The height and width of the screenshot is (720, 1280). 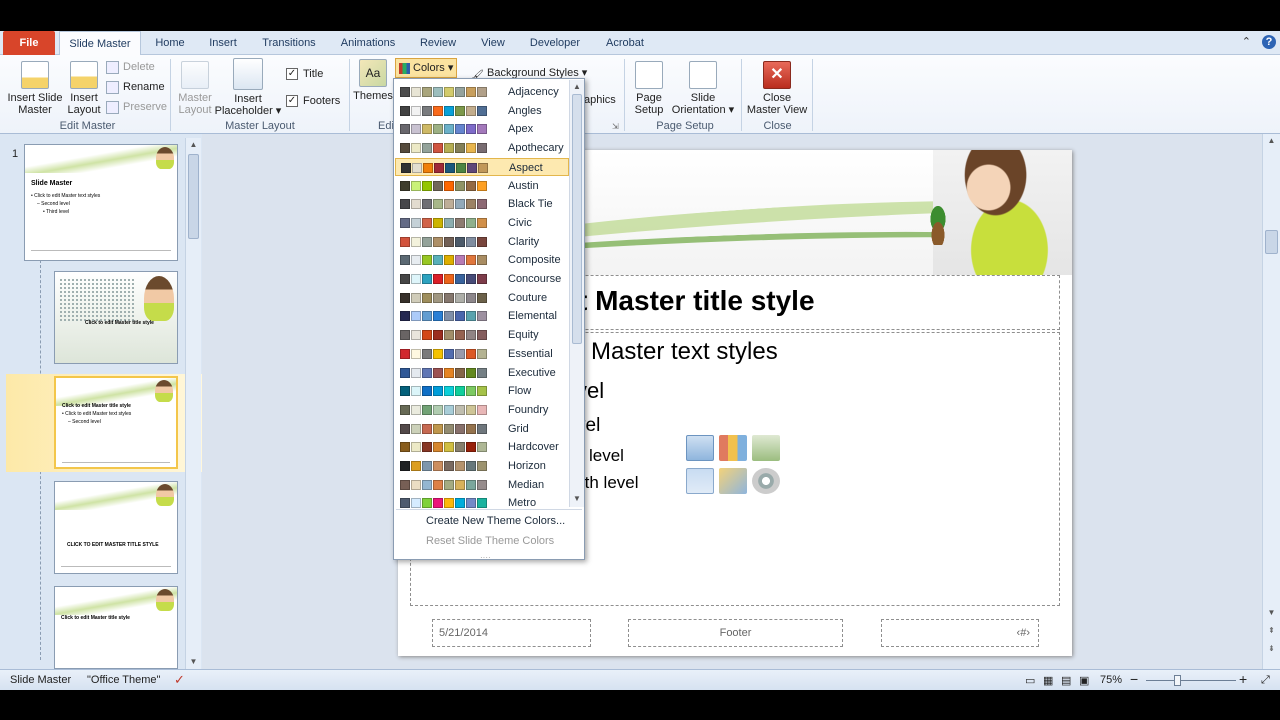 What do you see at coordinates (482, 167) in the screenshot?
I see `theme-colors-item: Aspect` at bounding box center [482, 167].